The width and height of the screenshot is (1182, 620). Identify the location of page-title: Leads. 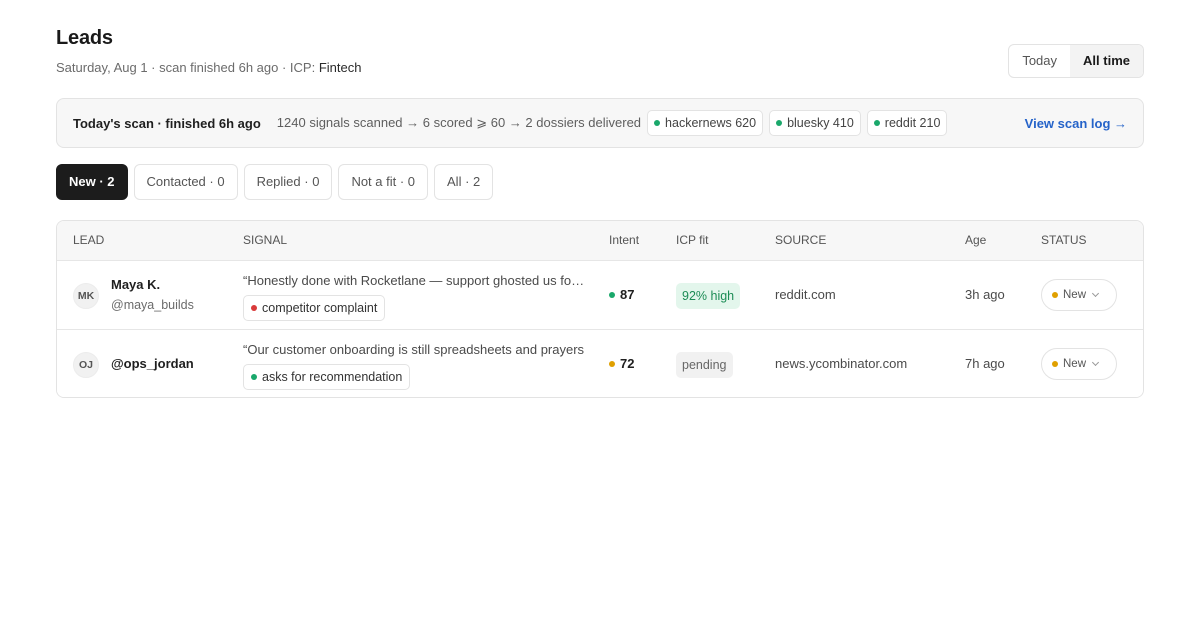
(84, 38).